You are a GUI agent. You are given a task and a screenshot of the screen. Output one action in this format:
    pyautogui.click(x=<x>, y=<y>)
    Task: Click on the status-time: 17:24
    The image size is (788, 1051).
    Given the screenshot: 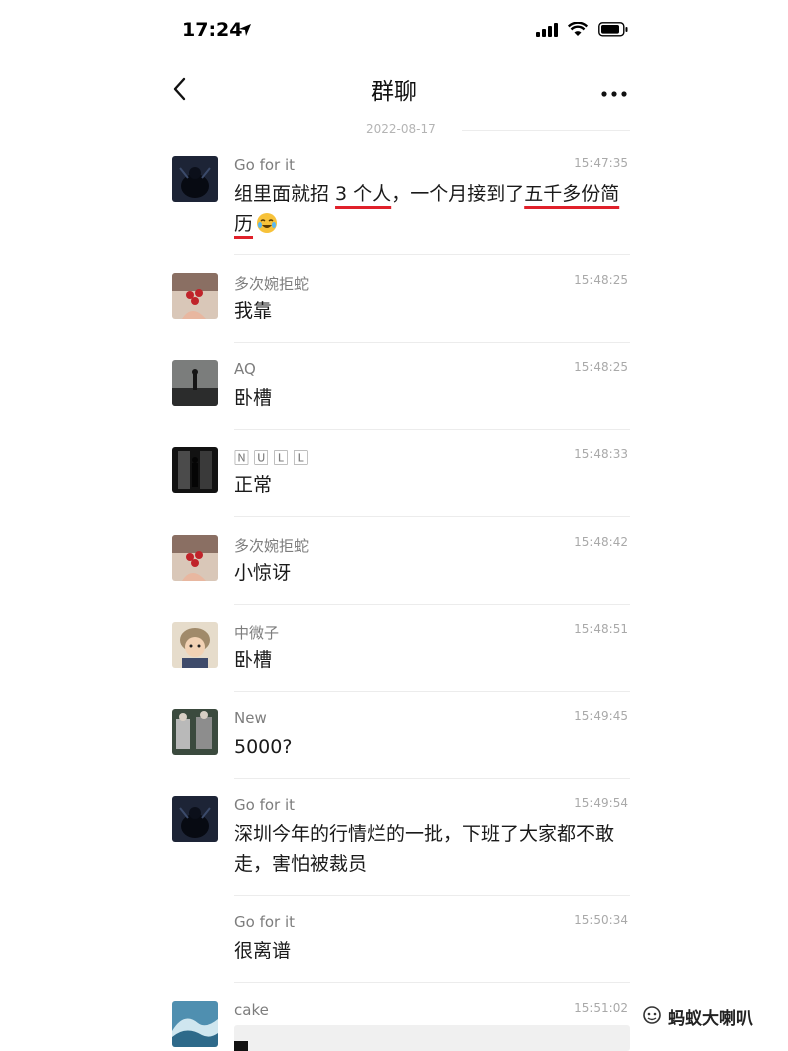 What is the action you would take?
    pyautogui.click(x=212, y=30)
    